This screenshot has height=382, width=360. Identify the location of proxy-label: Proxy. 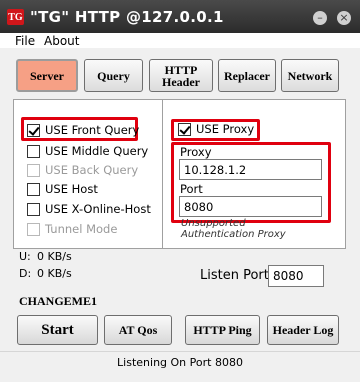
(196, 152).